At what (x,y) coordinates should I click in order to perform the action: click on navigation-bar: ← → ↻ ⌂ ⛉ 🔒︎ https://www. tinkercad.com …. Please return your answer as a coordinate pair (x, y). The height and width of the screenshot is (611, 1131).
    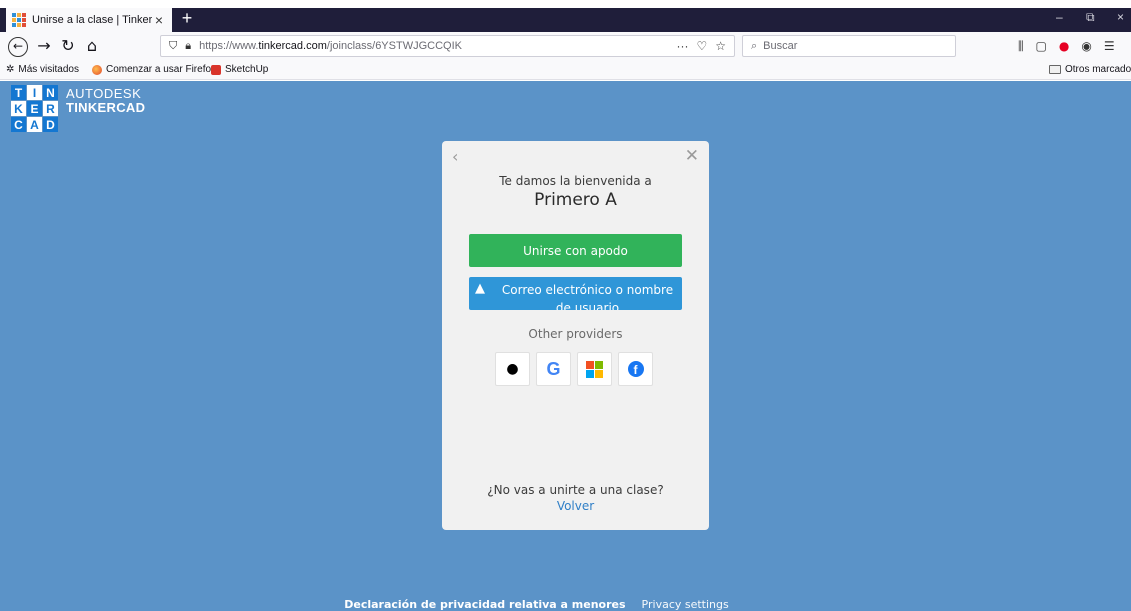
    Looking at the image, I should click on (565, 46).